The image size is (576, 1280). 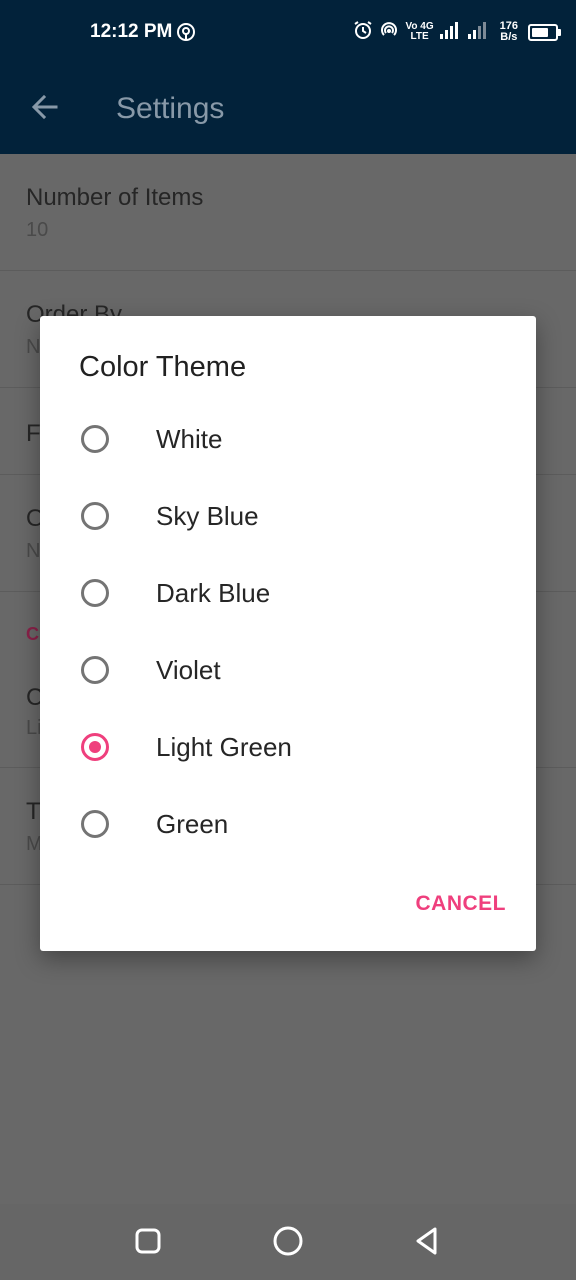 What do you see at coordinates (170, 108) in the screenshot?
I see `page-title: Settings` at bounding box center [170, 108].